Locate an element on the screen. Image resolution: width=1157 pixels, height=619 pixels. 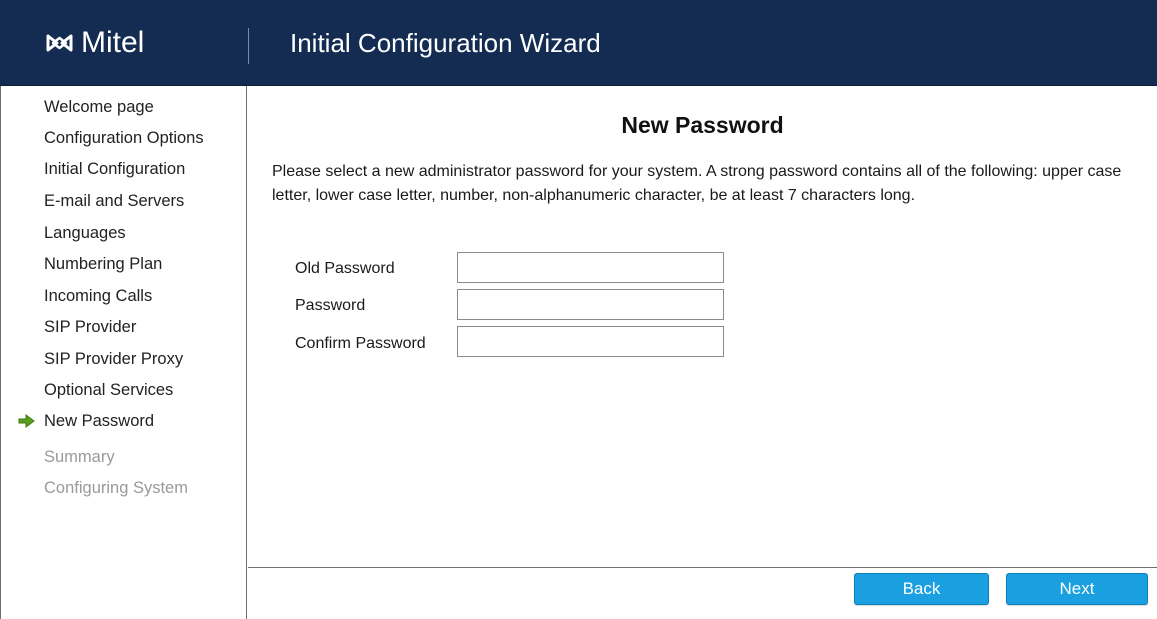
app-header: Mitel Initial Configuration Wizard is located at coordinates (578, 43).